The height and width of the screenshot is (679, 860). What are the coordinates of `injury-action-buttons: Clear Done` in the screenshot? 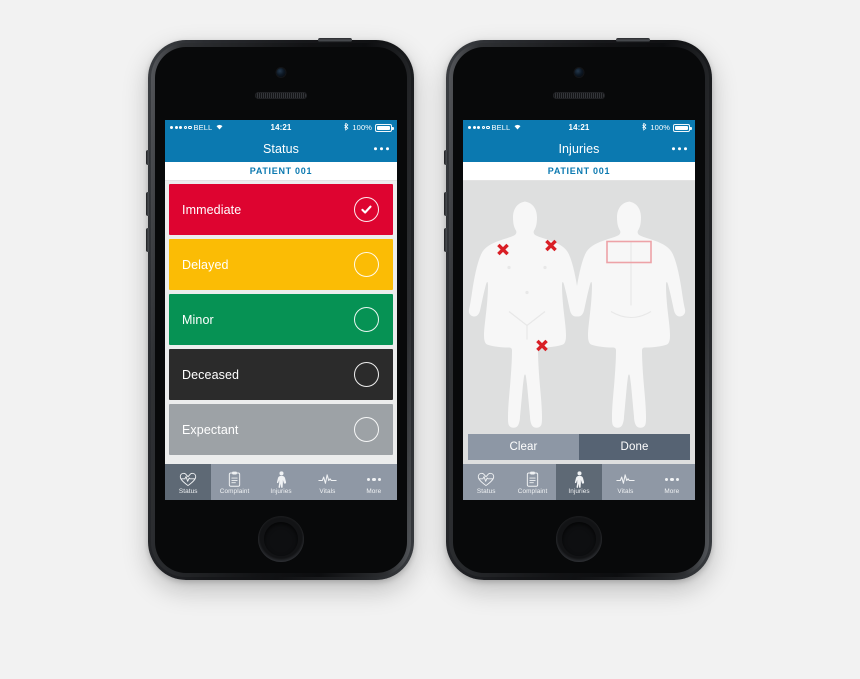 It's located at (579, 449).